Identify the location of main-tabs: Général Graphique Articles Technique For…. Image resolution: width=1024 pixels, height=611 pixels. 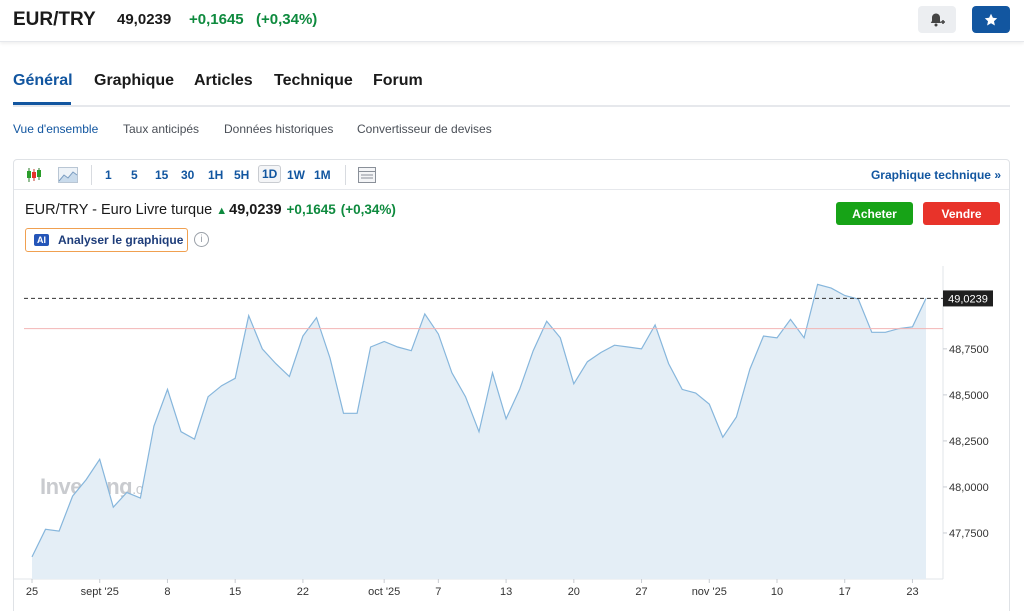
(511, 88).